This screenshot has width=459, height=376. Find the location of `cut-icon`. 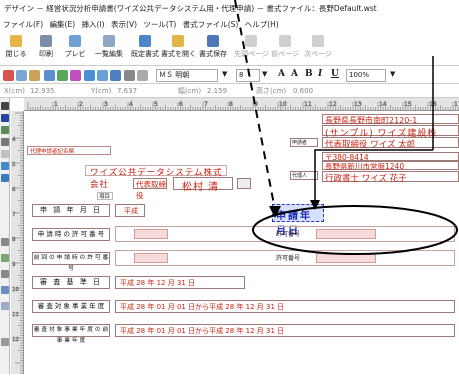

cut-icon is located at coordinates (8, 75).